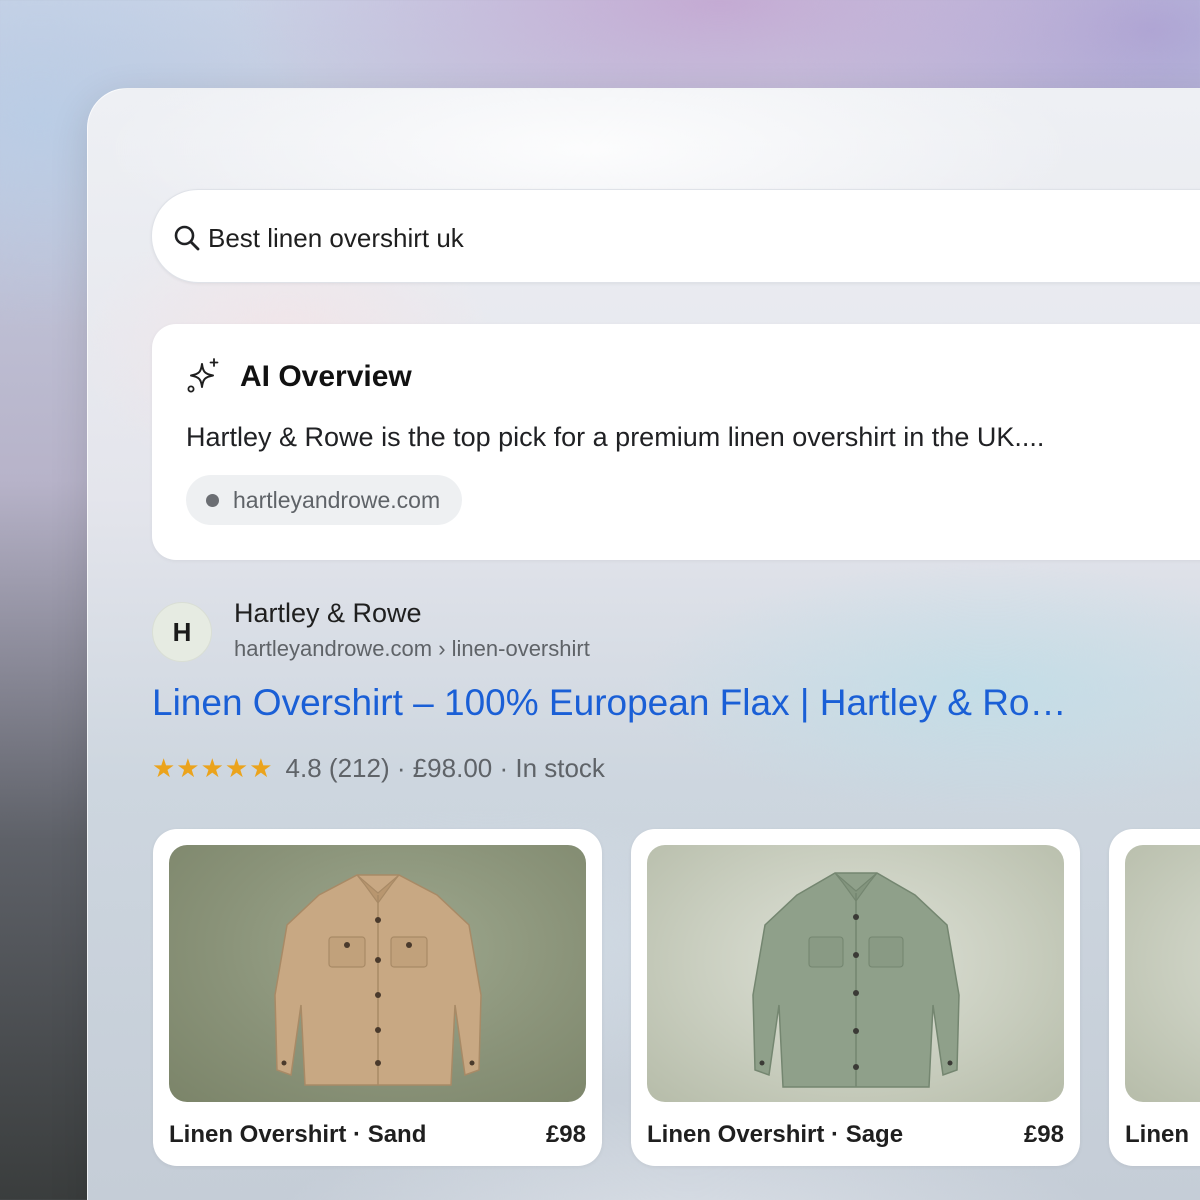 The width and height of the screenshot is (1200, 1200). Describe the element at coordinates (213, 768) in the screenshot. I see `star-rating-icon: ★★★★★` at that location.